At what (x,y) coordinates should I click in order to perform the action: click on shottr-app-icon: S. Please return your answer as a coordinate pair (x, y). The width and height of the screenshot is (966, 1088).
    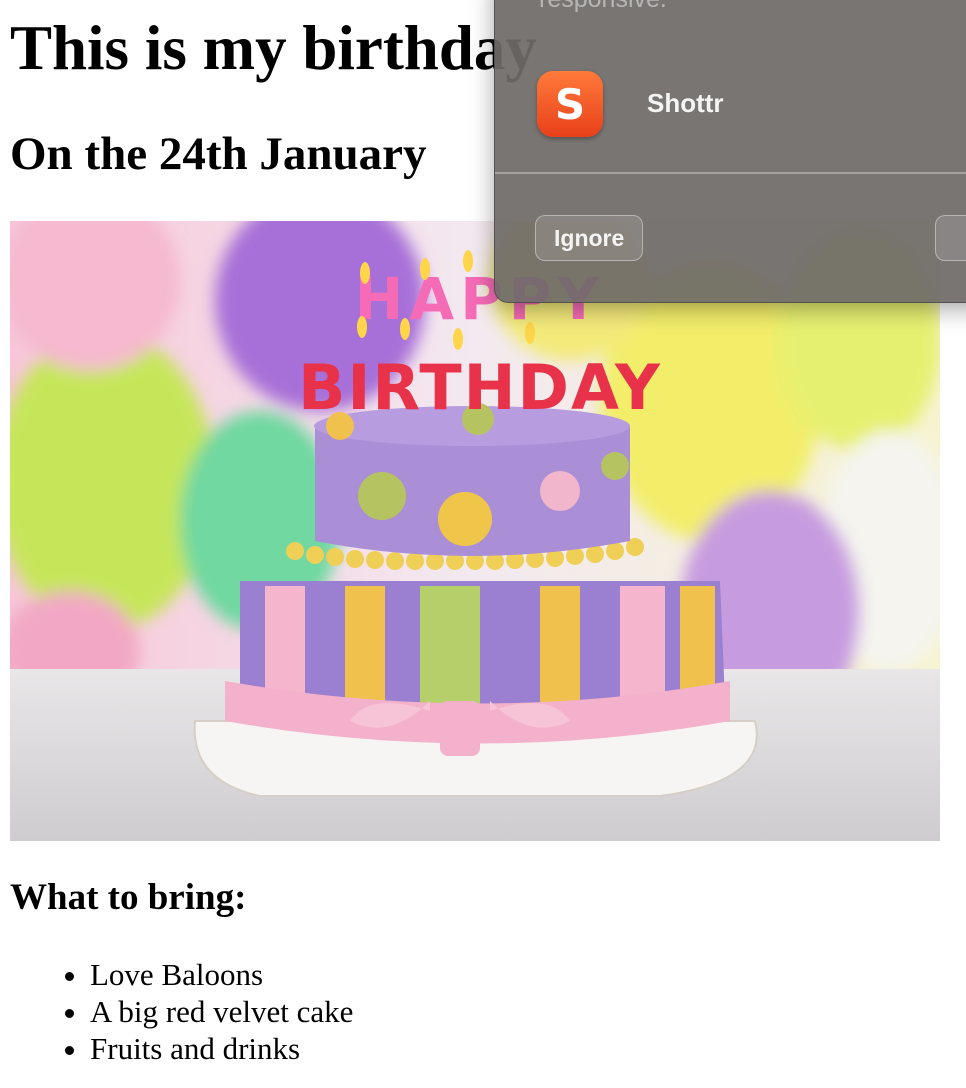
    Looking at the image, I should click on (570, 104).